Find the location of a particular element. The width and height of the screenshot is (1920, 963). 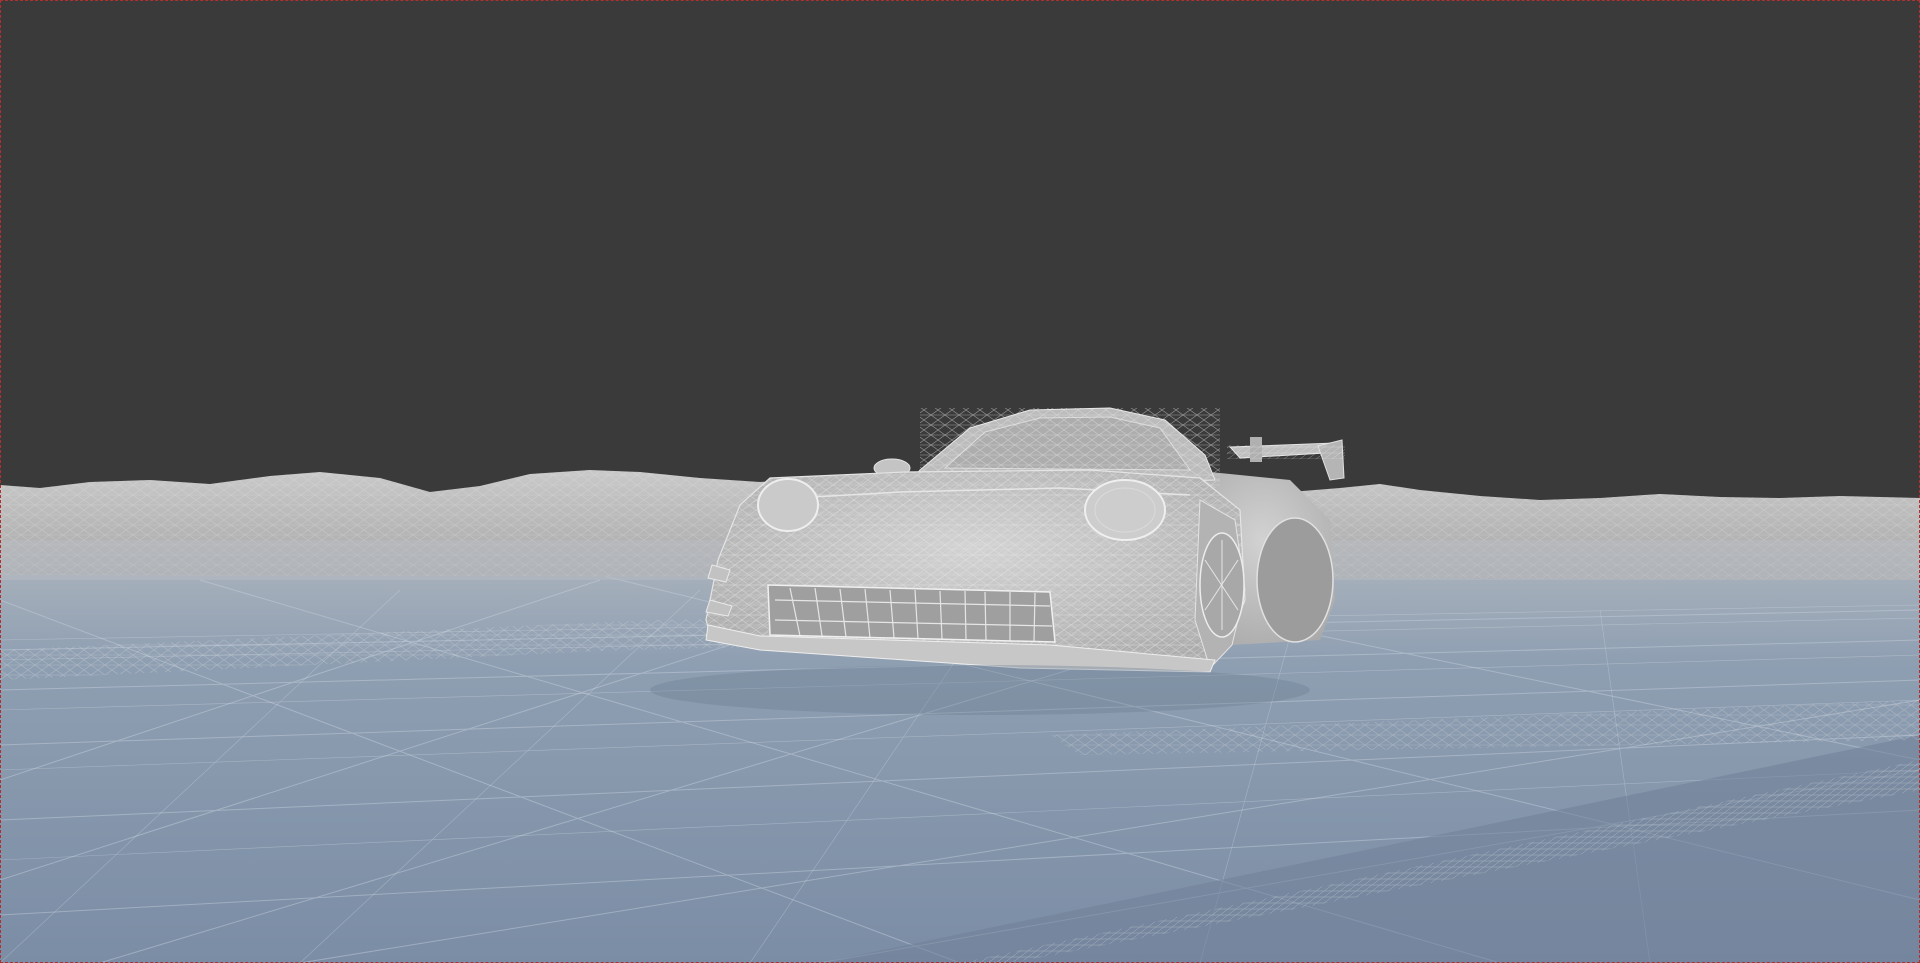

headlight-right is located at coordinates (1125, 510).